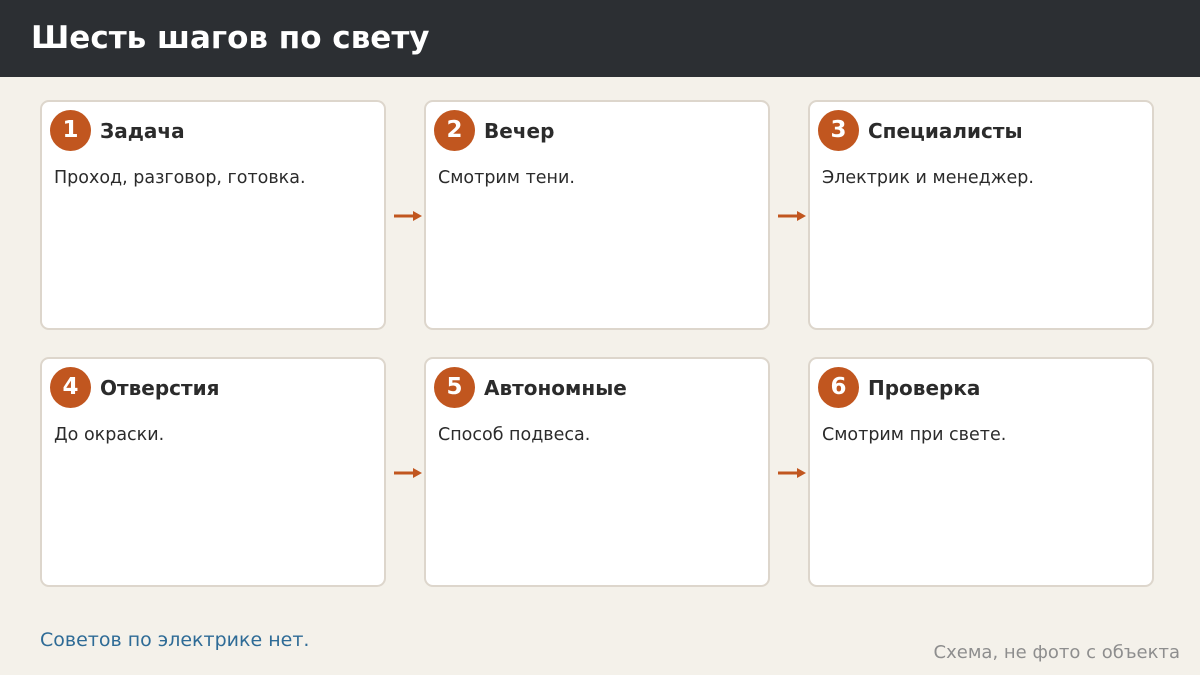 This screenshot has height=675, width=1200. Describe the element at coordinates (109, 435) in the screenshot. I see `step-description: До окраски.` at that location.